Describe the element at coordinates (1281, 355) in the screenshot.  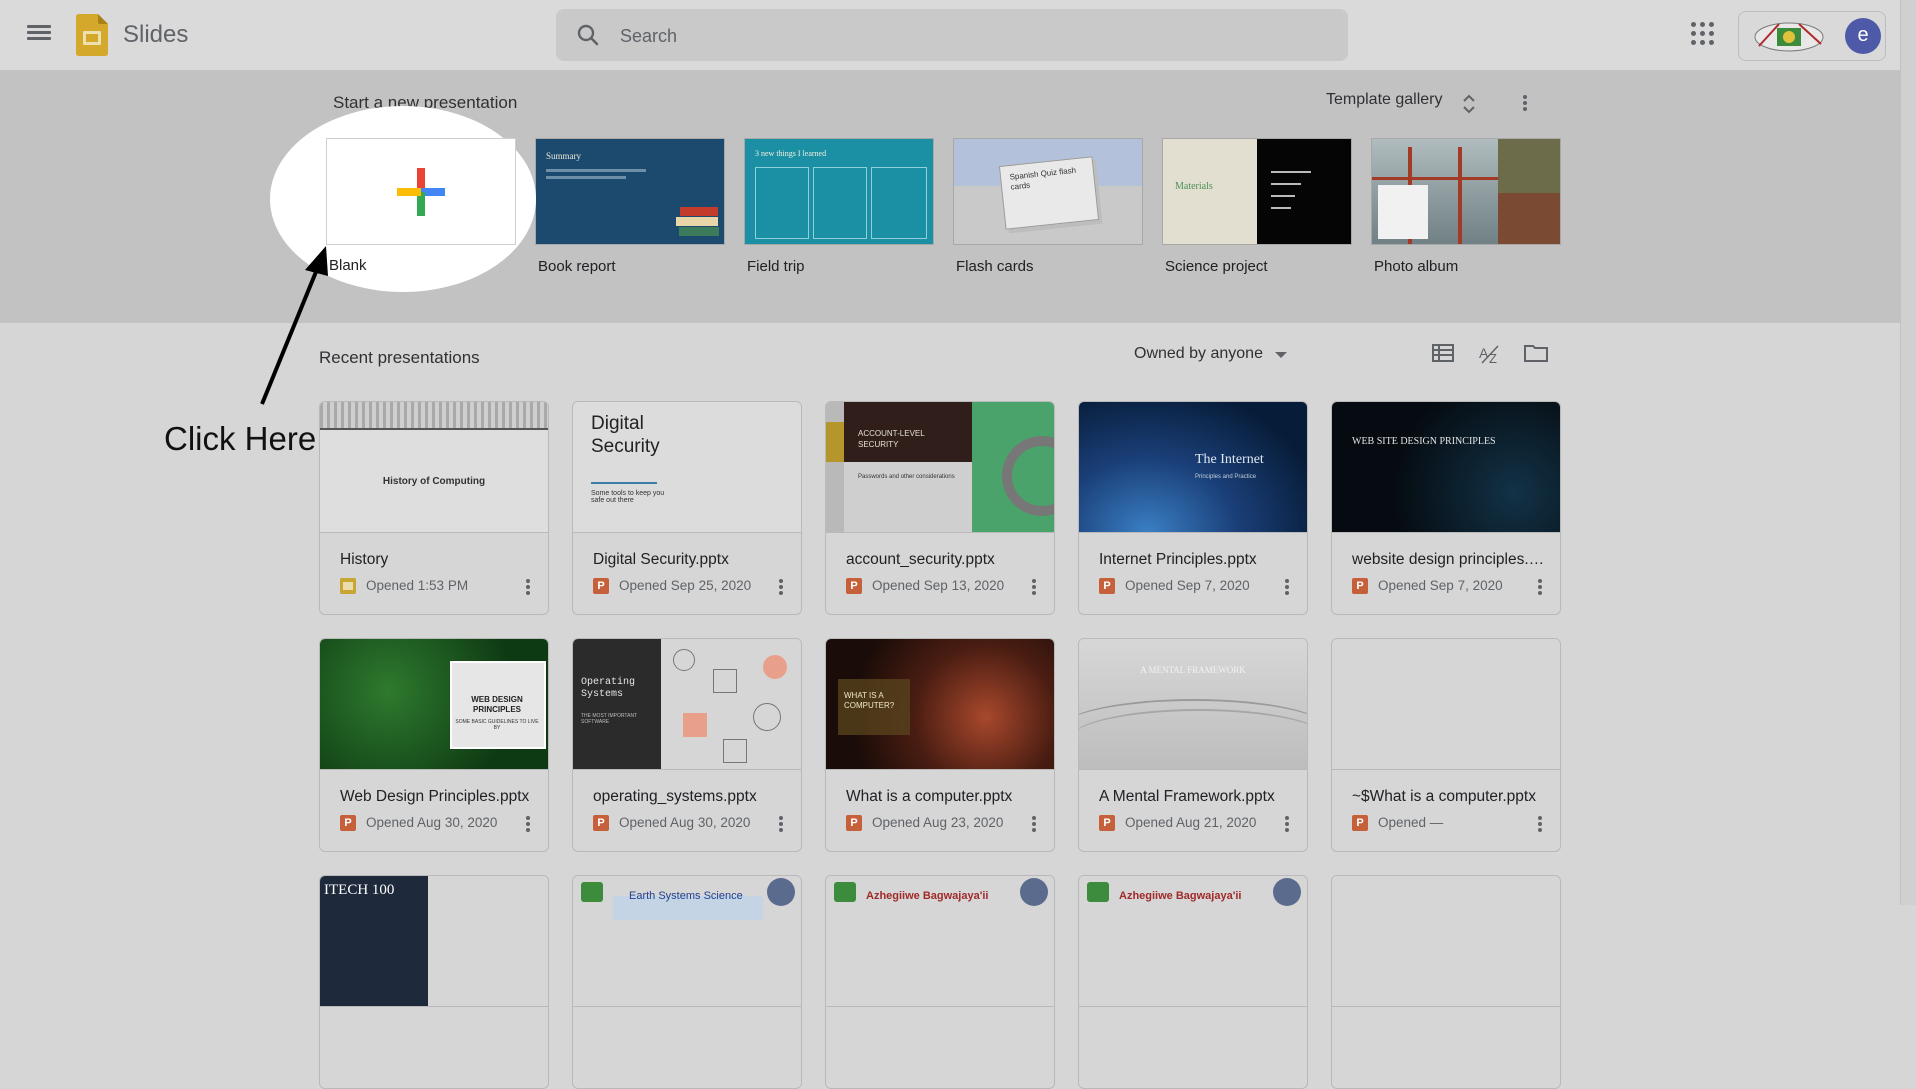
I see `dropdown-caret-icon` at that location.